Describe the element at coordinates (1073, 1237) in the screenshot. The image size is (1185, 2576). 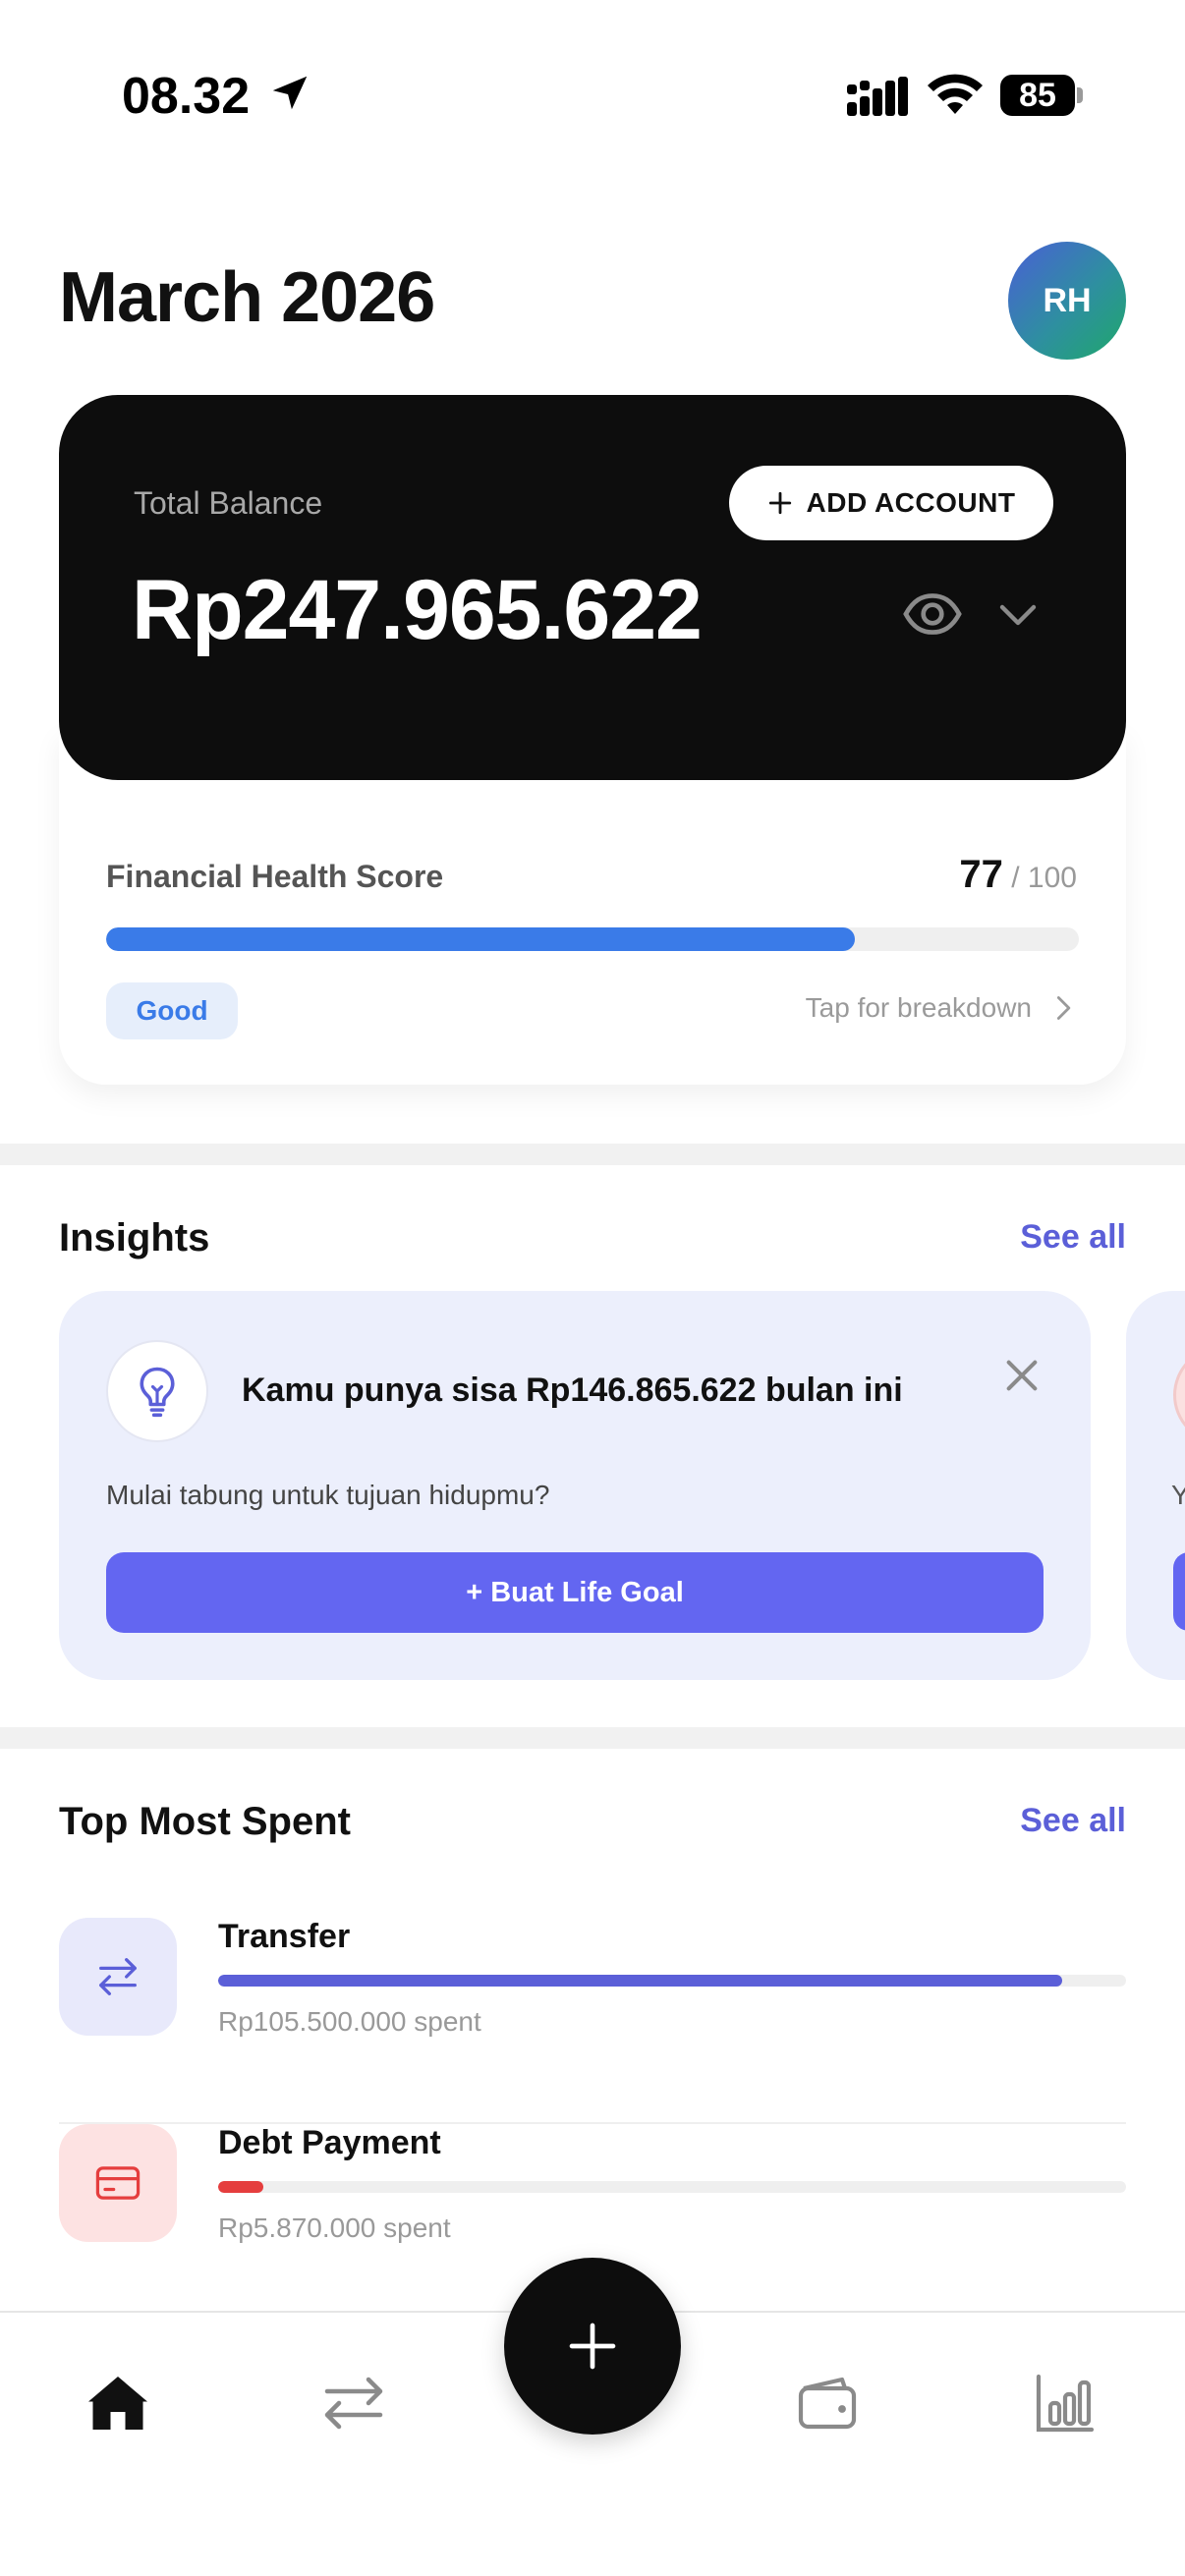
I see `insights-see-all-link: See all` at that location.